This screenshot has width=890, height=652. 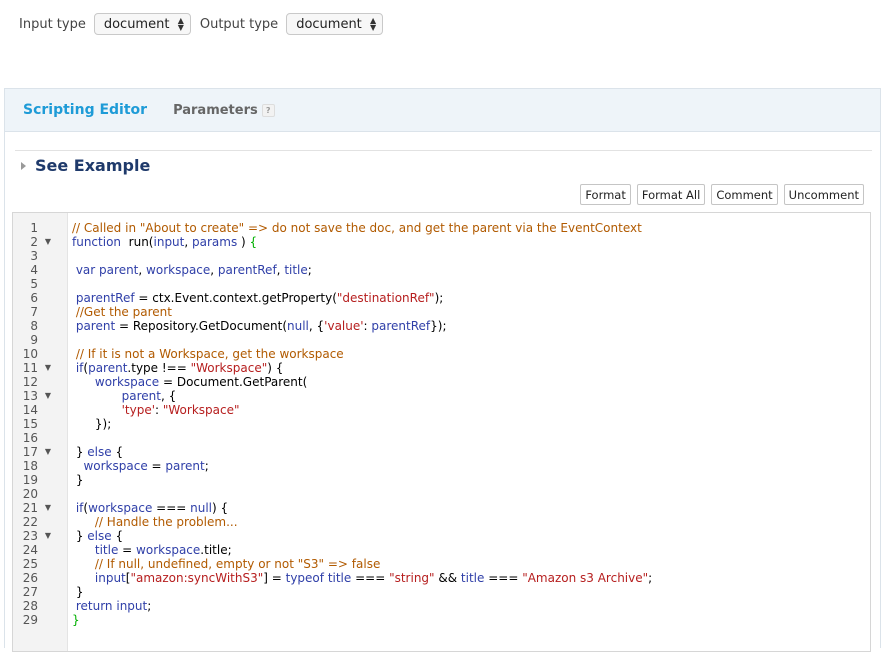 I want to click on code-token: =, so click(x=156, y=466).